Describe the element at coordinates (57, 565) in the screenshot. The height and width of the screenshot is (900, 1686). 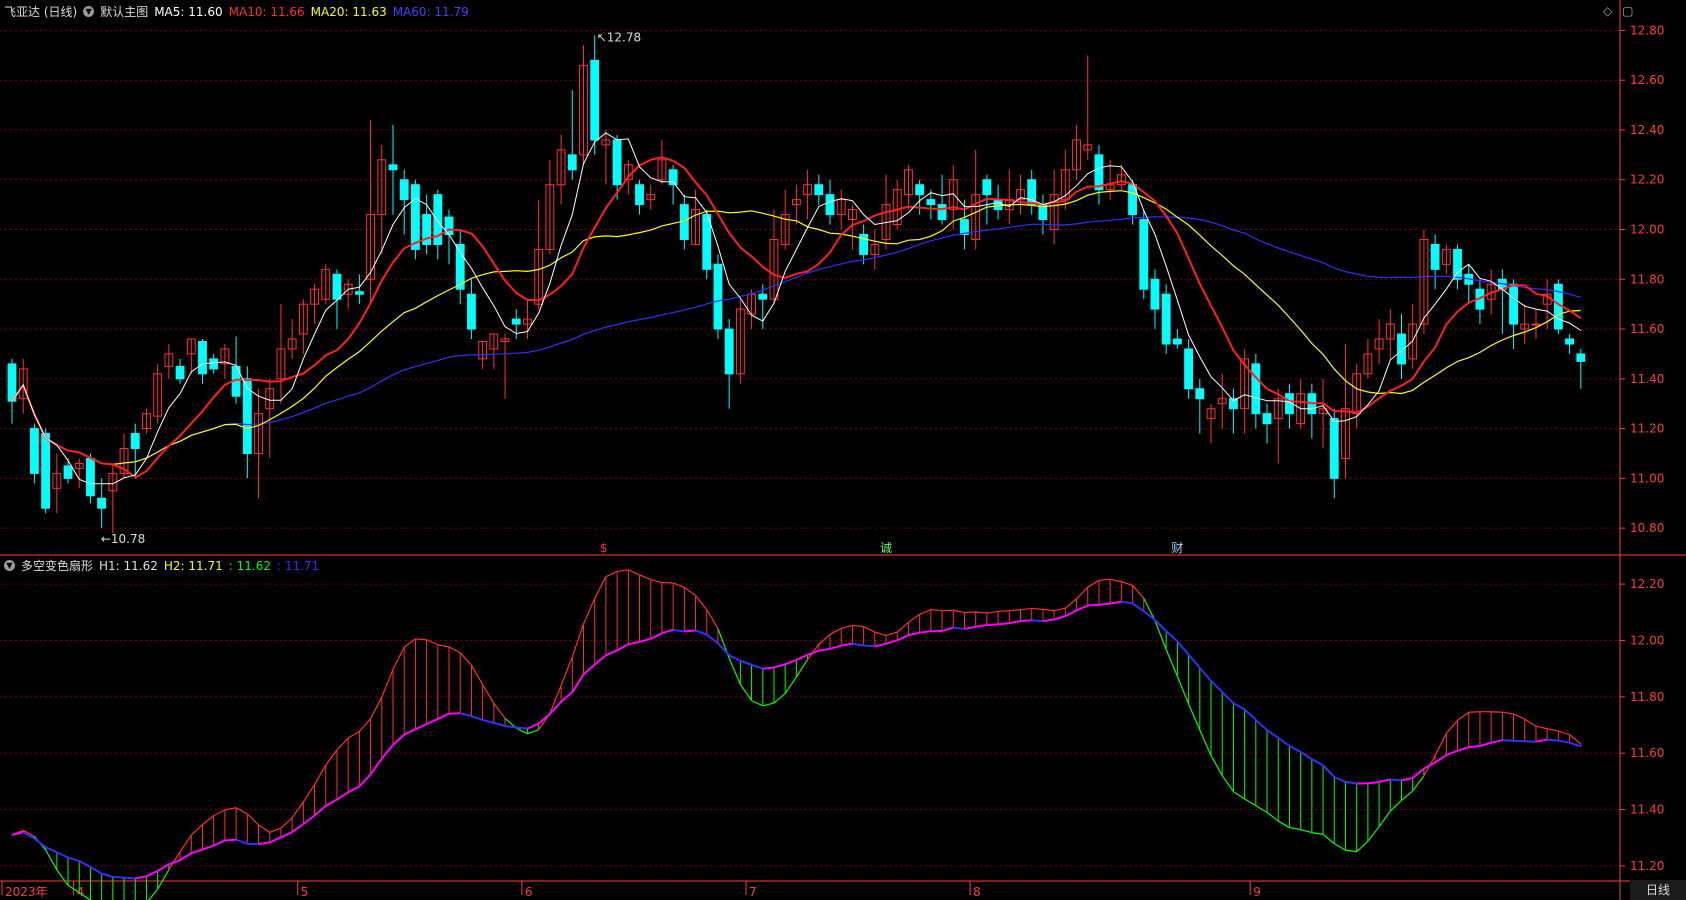
I see `indicator-name: 多空变色扇形` at that location.